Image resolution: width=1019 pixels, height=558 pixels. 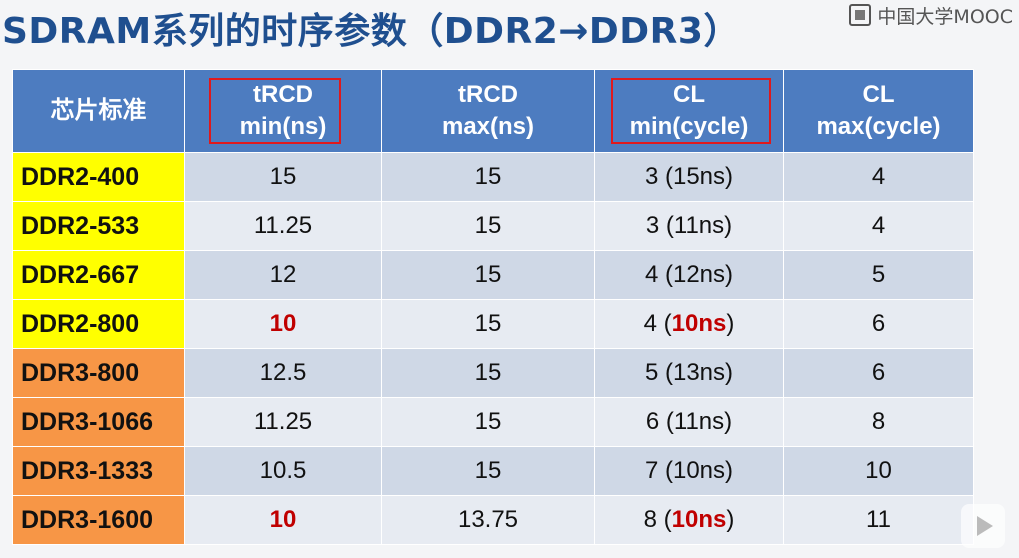 What do you see at coordinates (371, 31) in the screenshot?
I see `slide-title: SDRAM系列的时序参数（DDR2→DDR3）` at bounding box center [371, 31].